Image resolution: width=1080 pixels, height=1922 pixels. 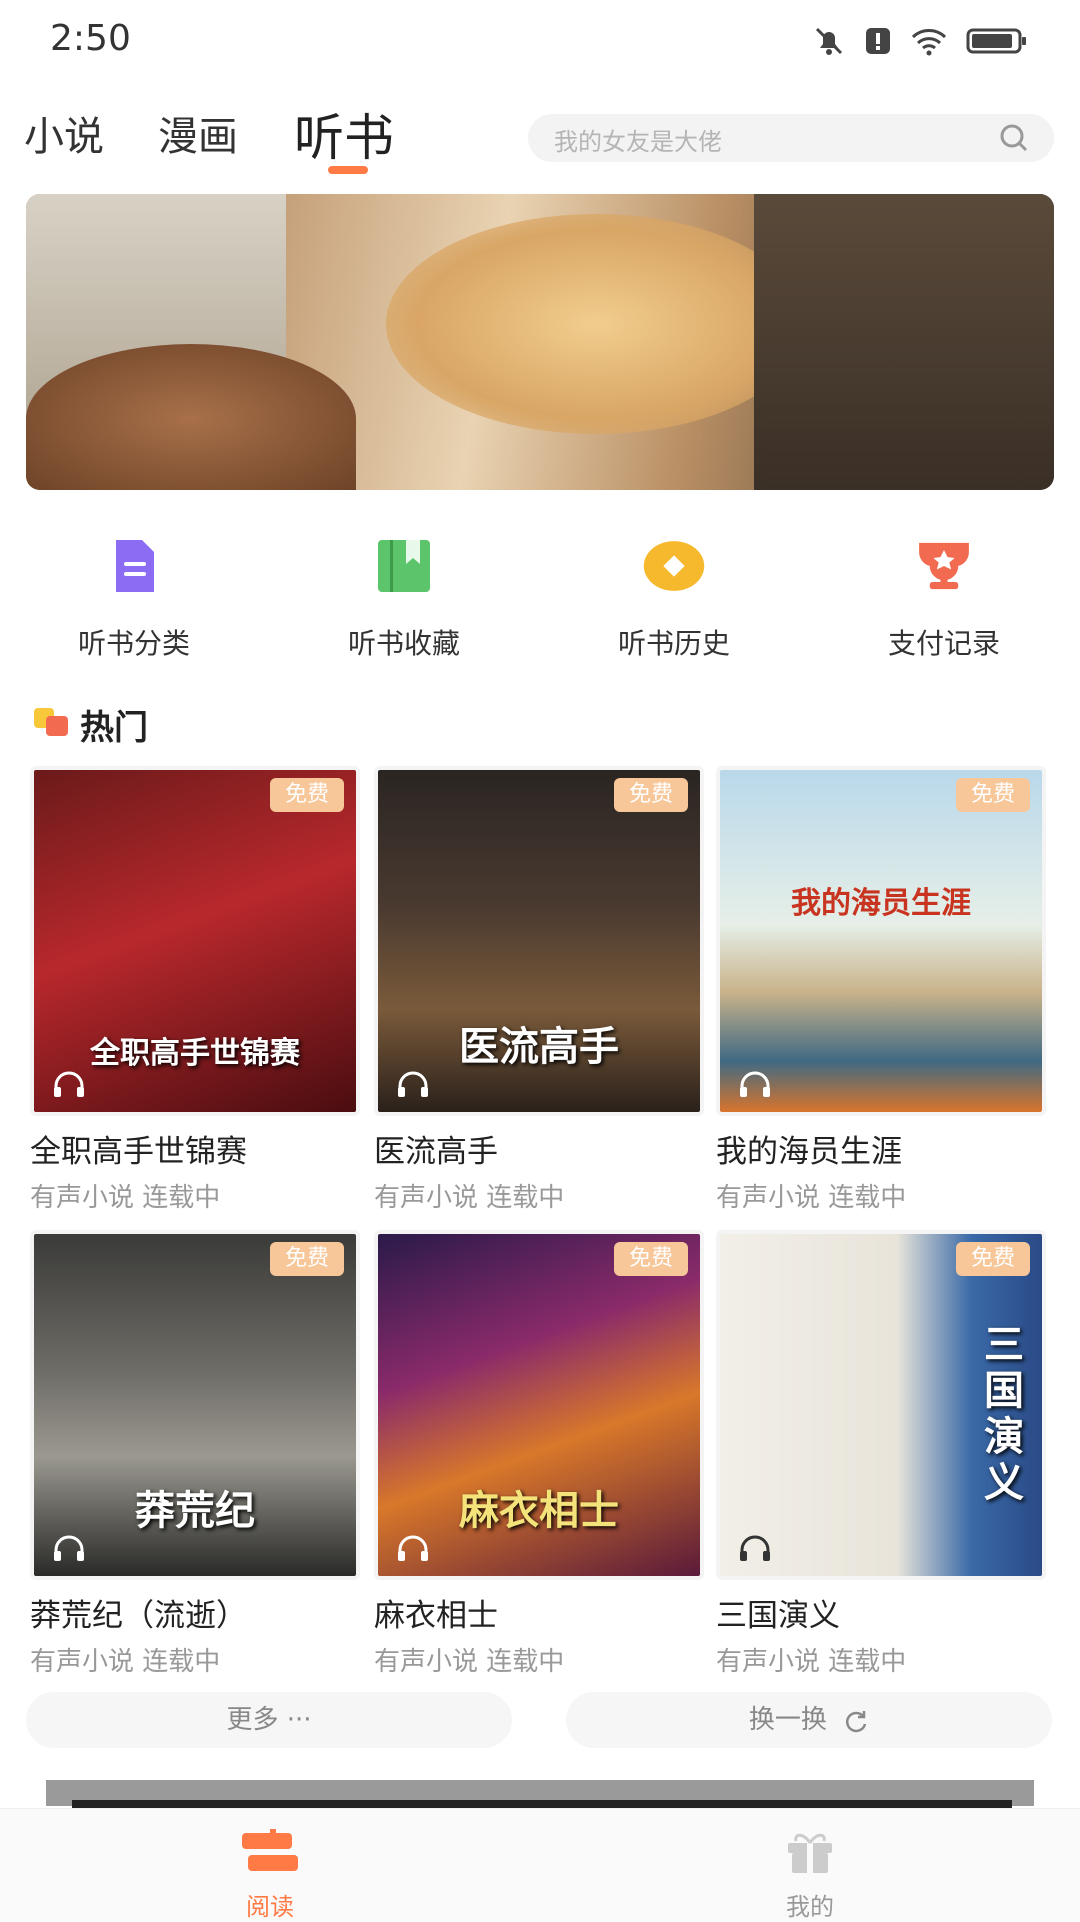 What do you see at coordinates (195, 1148) in the screenshot?
I see `book-name: 全职高手世锦赛` at bounding box center [195, 1148].